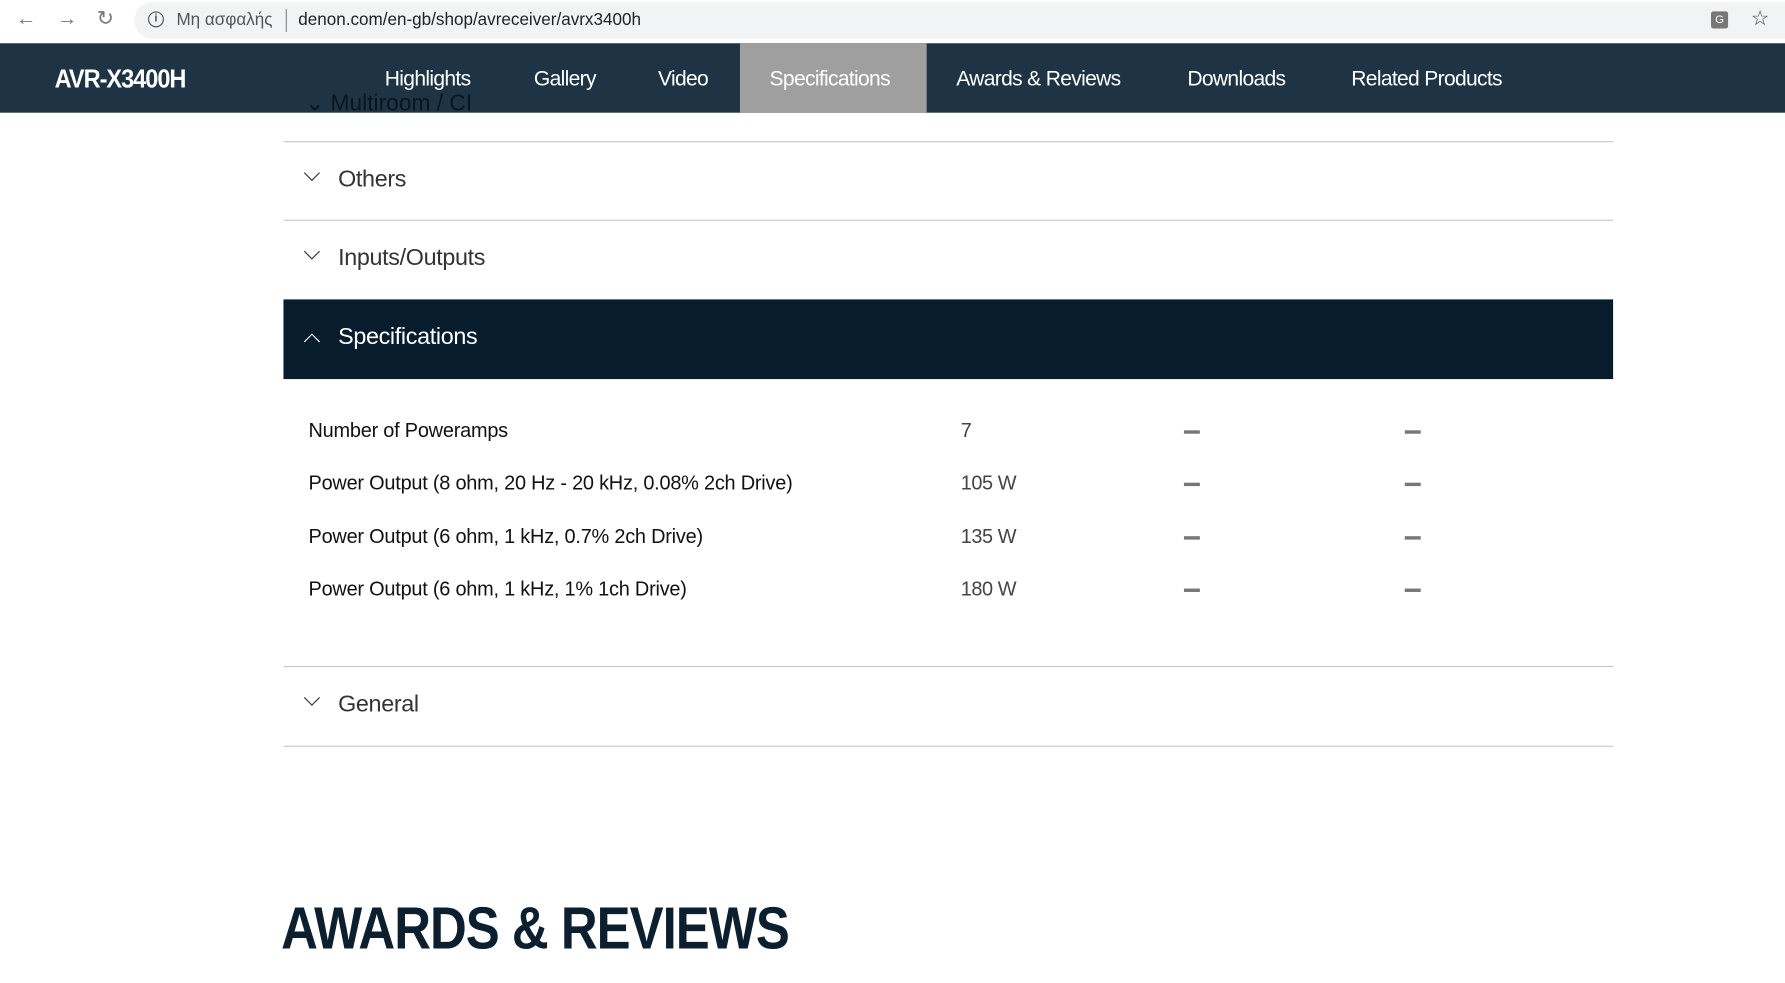  What do you see at coordinates (311, 341) in the screenshot?
I see `chevron-up-icon` at bounding box center [311, 341].